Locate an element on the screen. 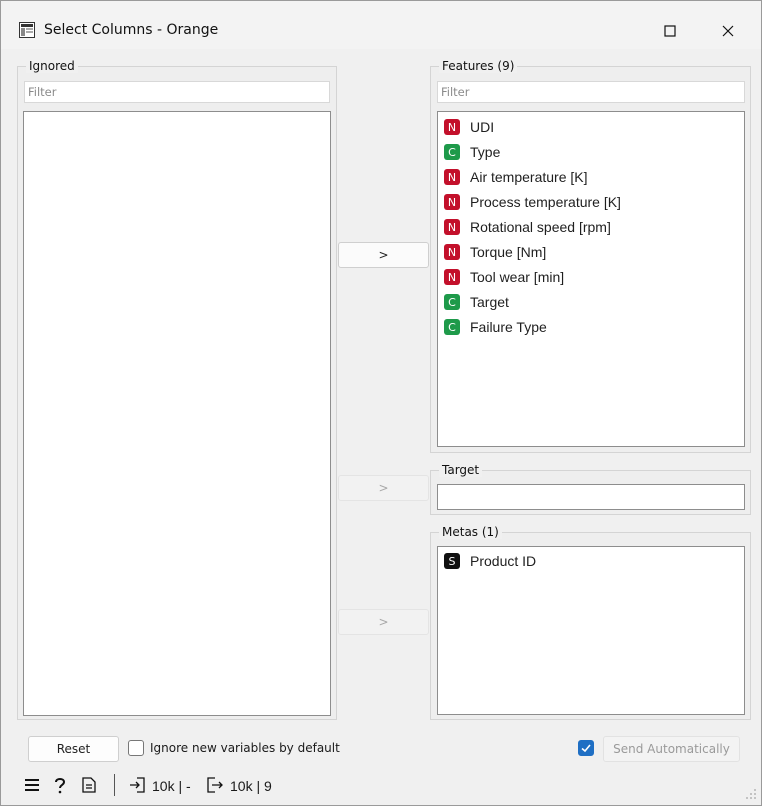 The image size is (762, 806). list-item: C Failure Type is located at coordinates (495, 327).